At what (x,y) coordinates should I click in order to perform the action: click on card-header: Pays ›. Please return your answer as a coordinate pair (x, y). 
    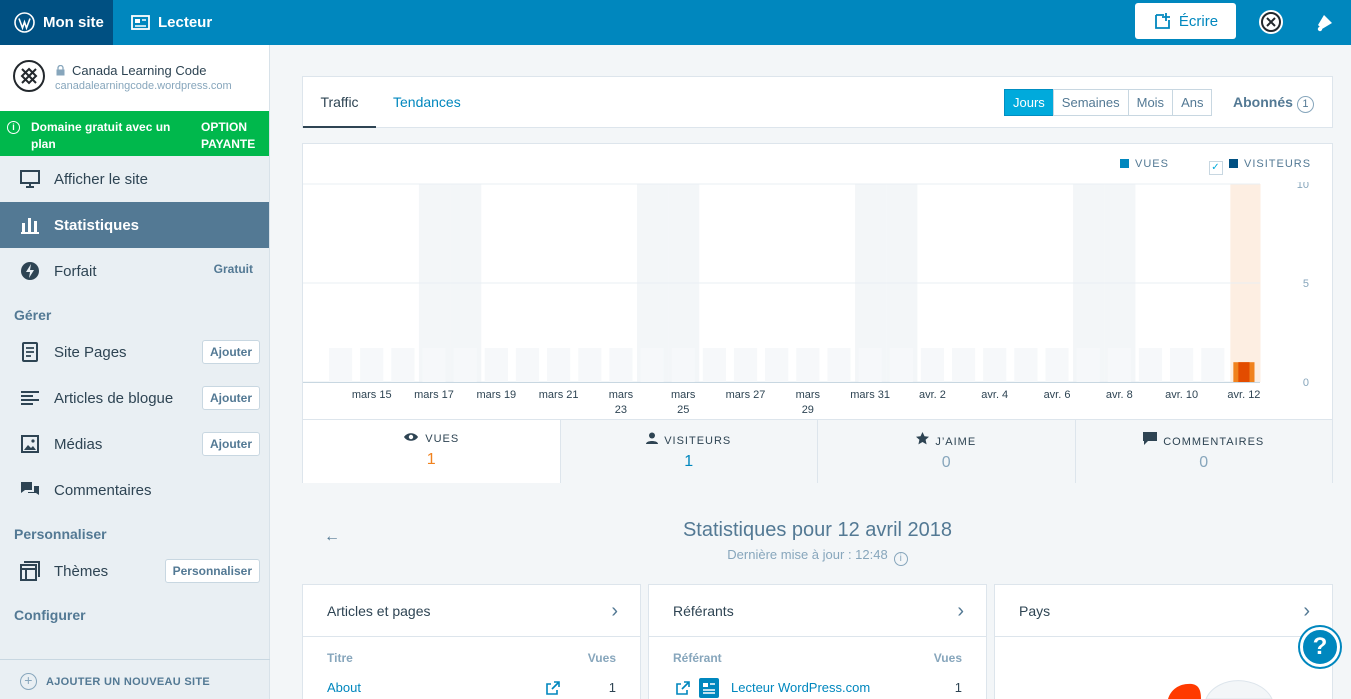
    Looking at the image, I should click on (1163, 611).